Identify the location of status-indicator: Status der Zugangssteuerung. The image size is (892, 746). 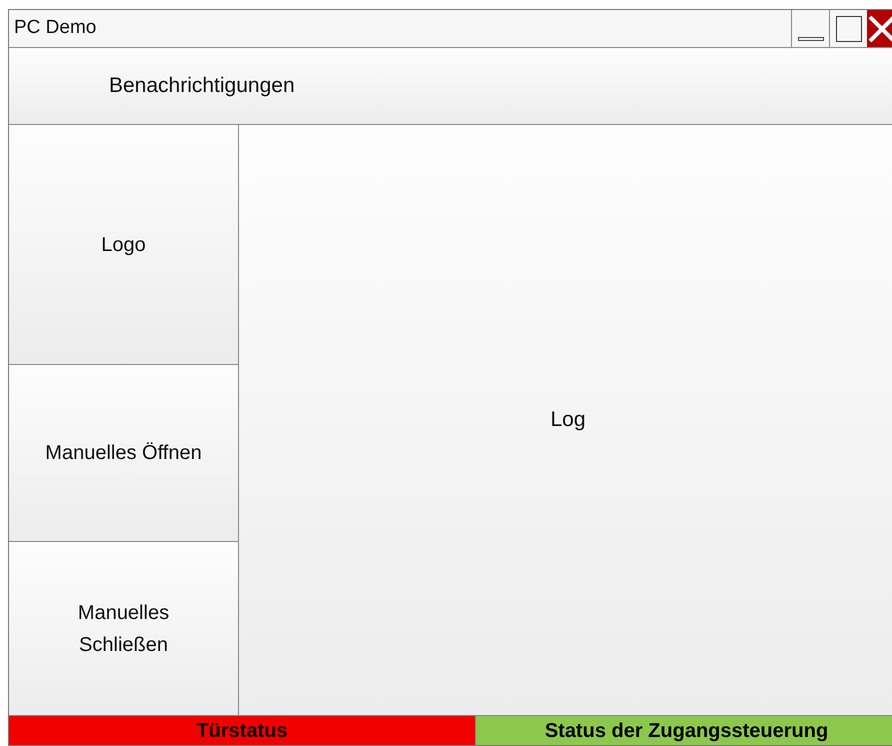
(683, 730).